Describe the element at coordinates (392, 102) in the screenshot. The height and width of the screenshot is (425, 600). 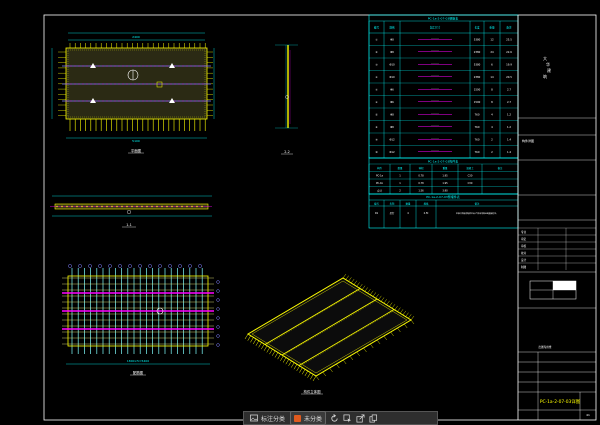
I see `rebar-table-cell: Φ6` at that location.